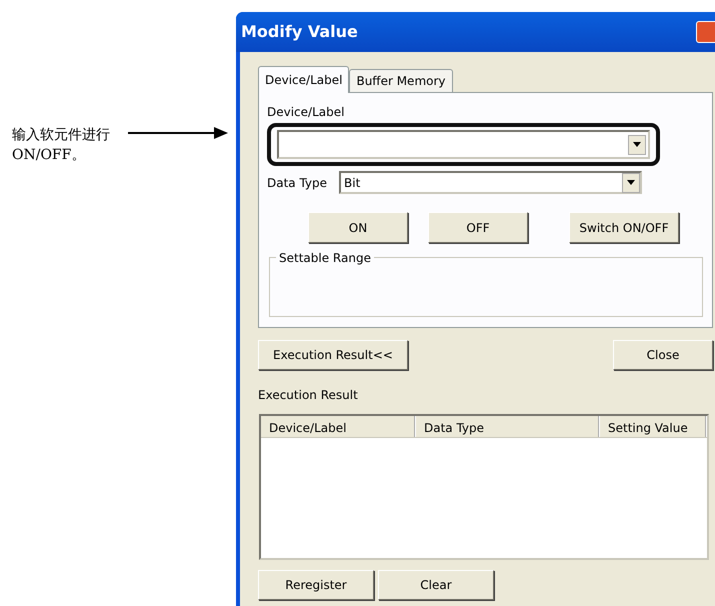 The width and height of the screenshot is (715, 606). Describe the element at coordinates (304, 79) in the screenshot. I see `tab: Device/Label` at that location.